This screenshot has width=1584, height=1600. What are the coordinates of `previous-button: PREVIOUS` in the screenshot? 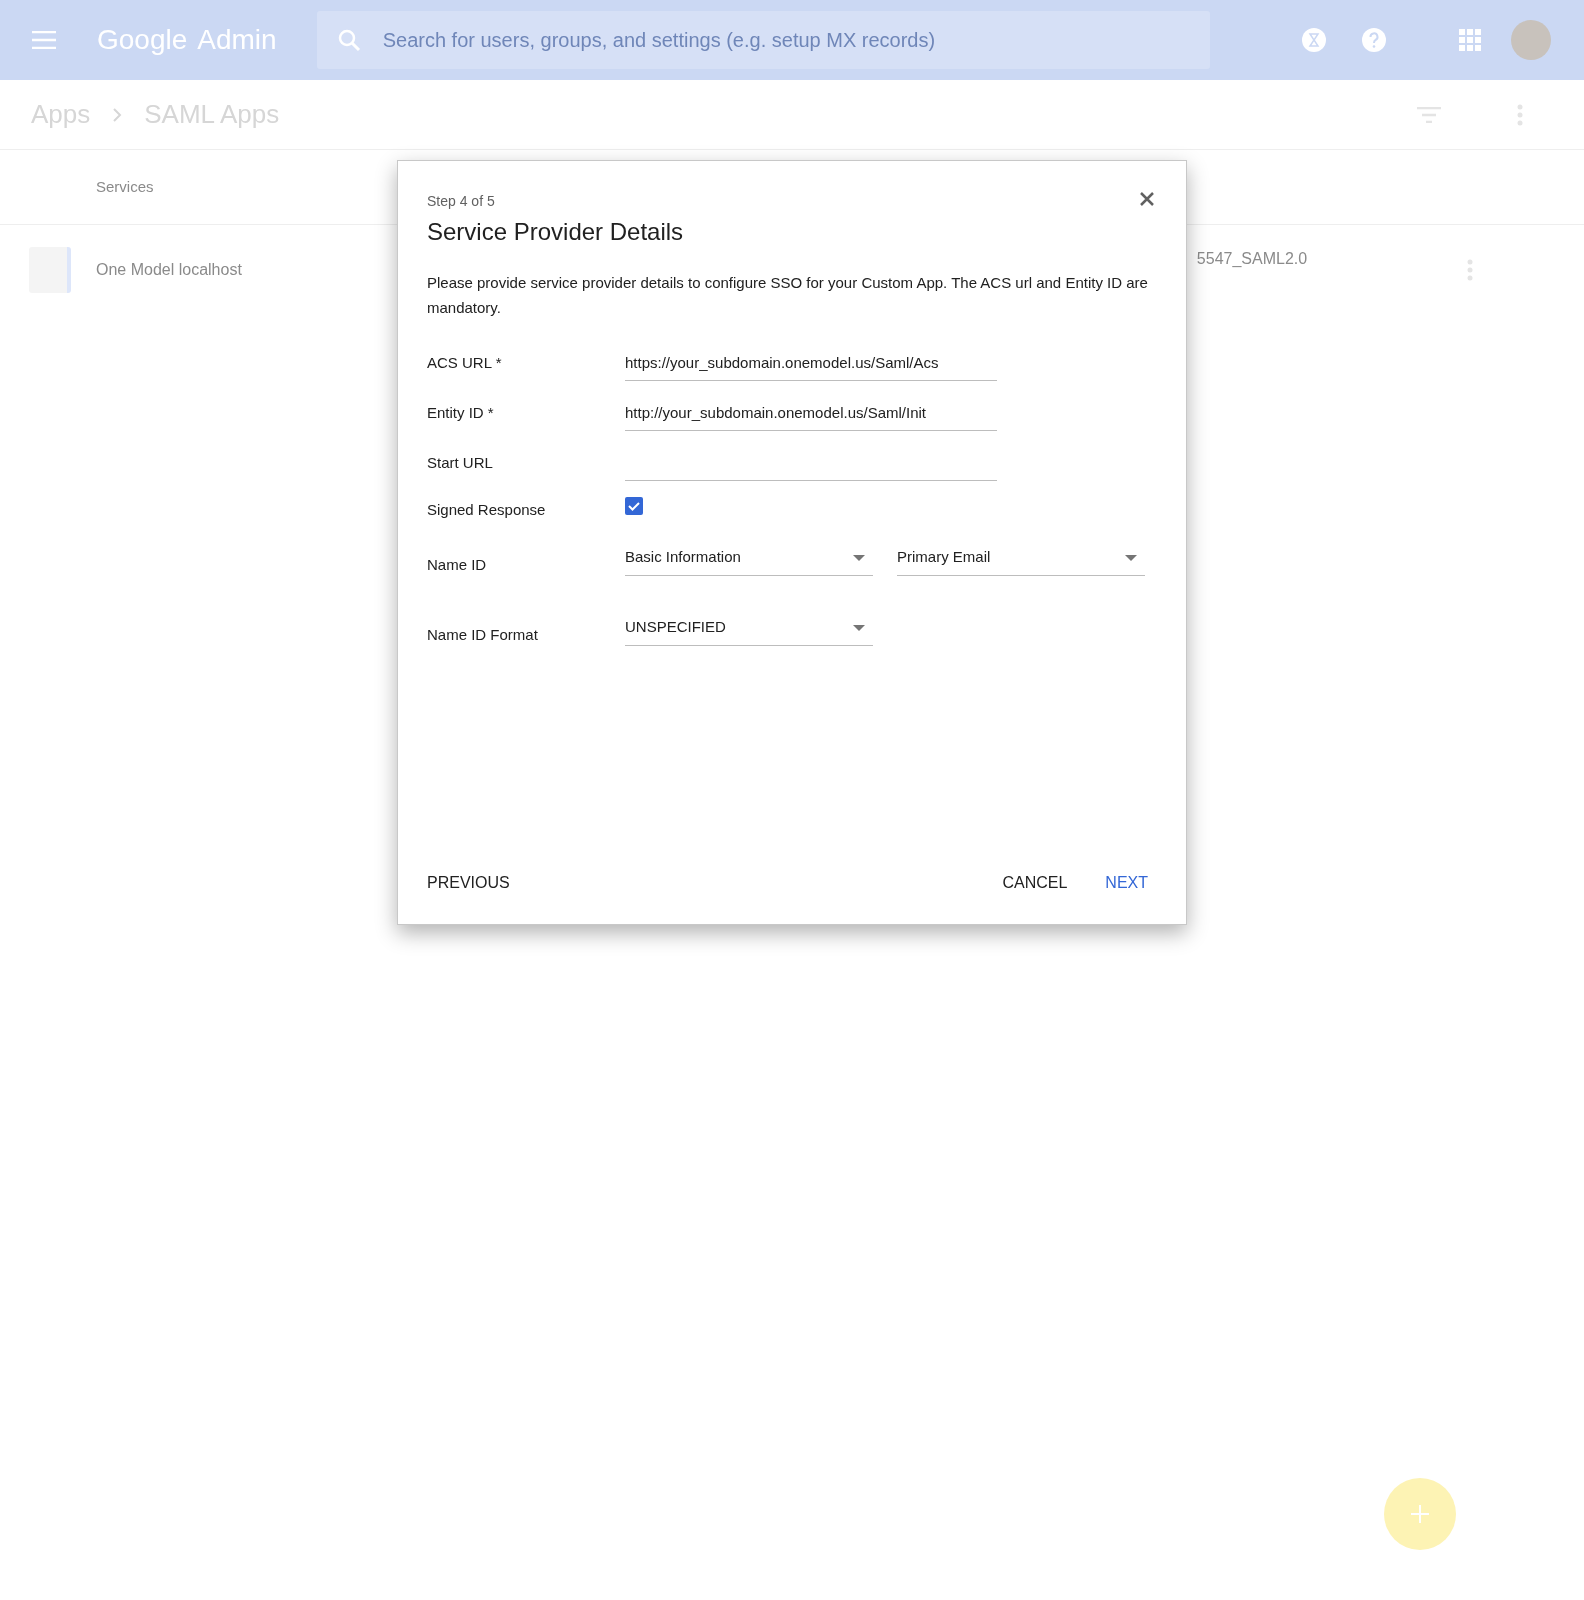 It's located at (468, 883).